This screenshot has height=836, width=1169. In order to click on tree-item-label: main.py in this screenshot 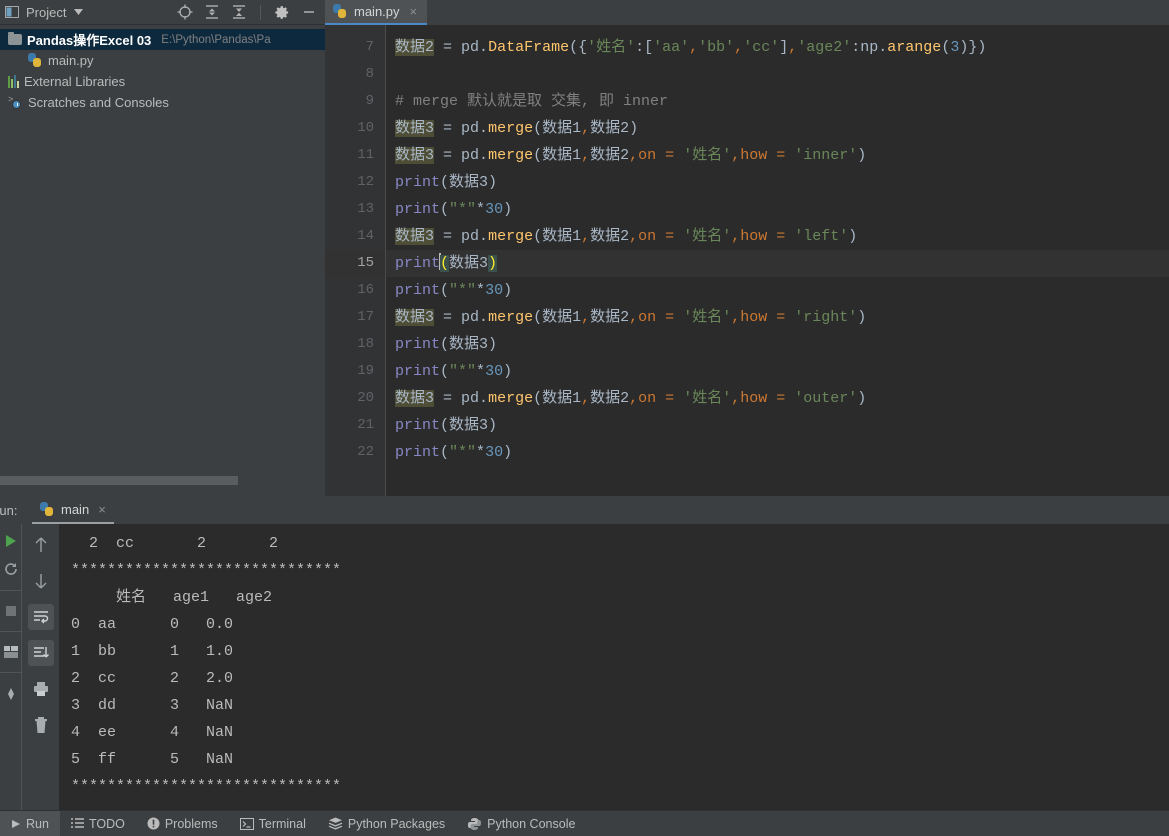, I will do `click(71, 60)`.